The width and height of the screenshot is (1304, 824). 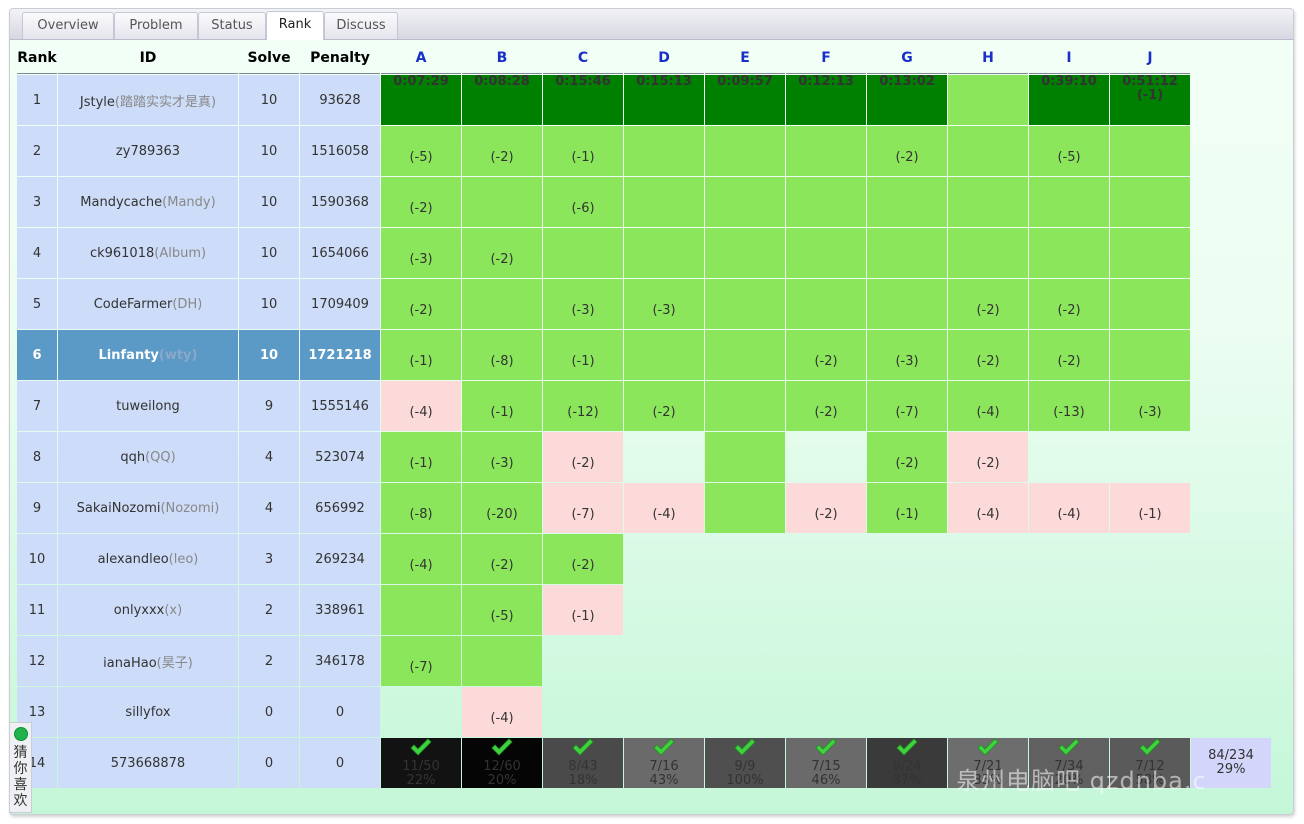 I want to click on header-problem-c: C, so click(x=583, y=58).